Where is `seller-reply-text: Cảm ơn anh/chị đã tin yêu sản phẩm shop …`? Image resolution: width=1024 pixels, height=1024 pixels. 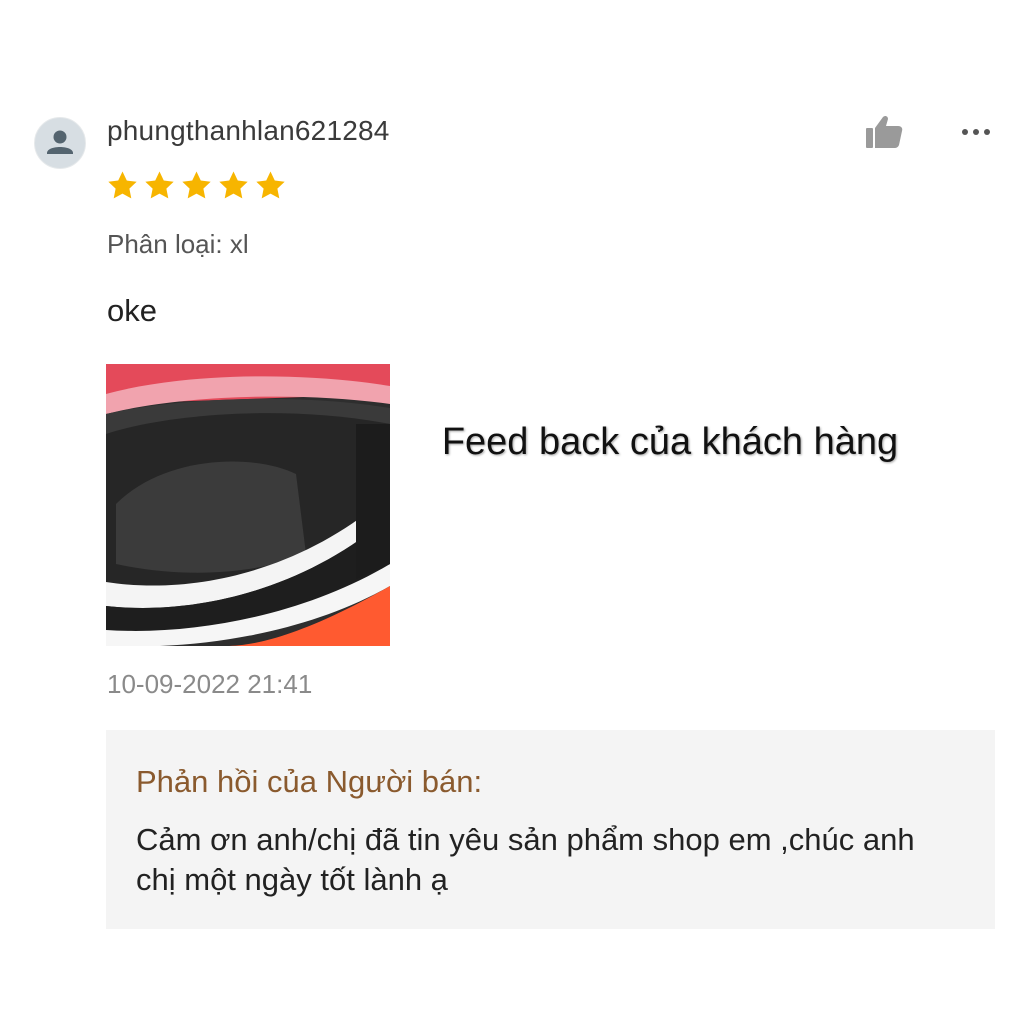 seller-reply-text: Cảm ơn anh/chị đã tin yêu sản phẩm shop … is located at coordinates (525, 859).